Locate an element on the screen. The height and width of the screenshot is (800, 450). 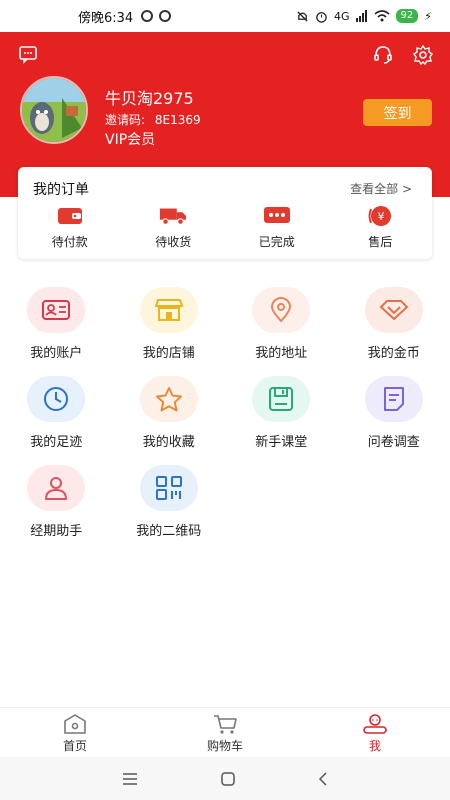
survey-icon is located at coordinates (393, 399).